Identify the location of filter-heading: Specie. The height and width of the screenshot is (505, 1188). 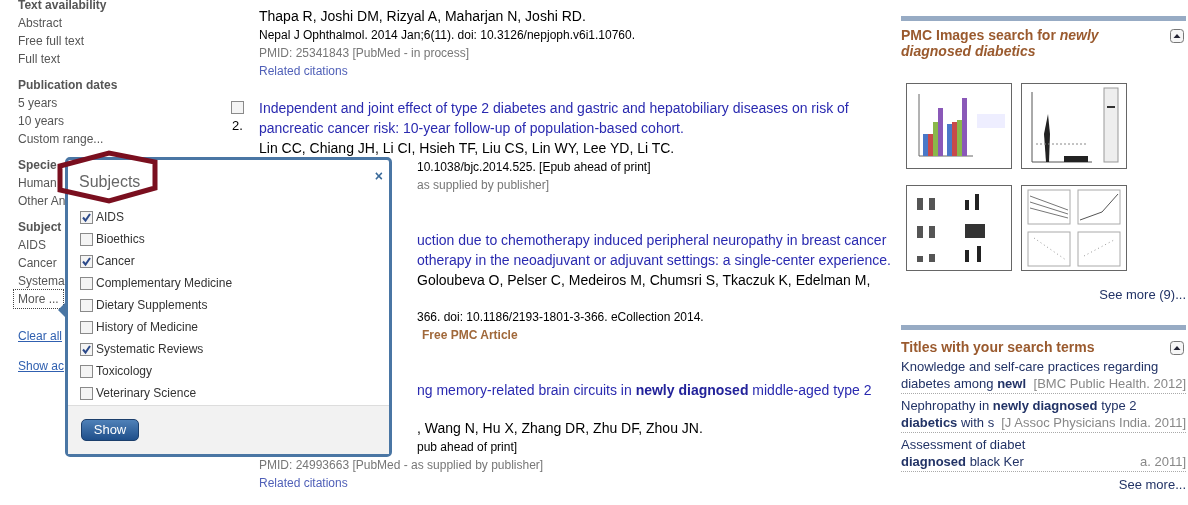
(37, 165).